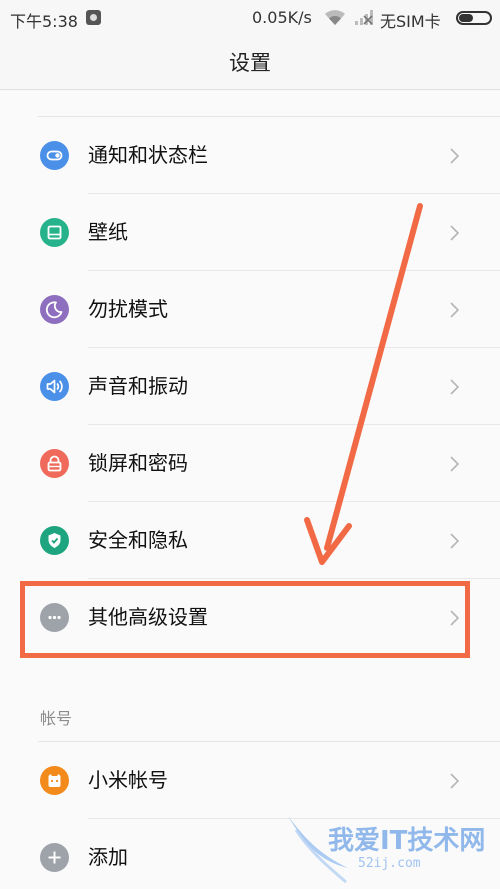 The width and height of the screenshot is (500, 889). I want to click on speaker-icon, so click(54, 386).